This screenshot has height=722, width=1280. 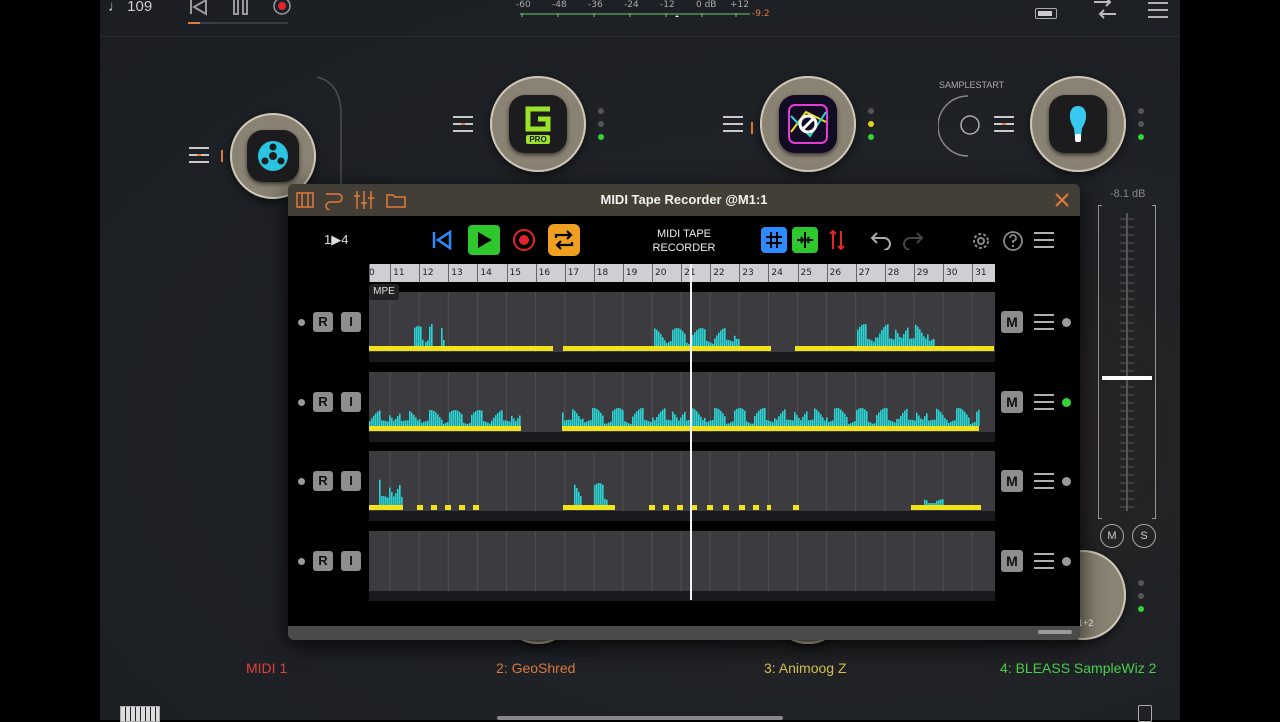 What do you see at coordinates (1044, 240) in the screenshot?
I see `window-menu-button` at bounding box center [1044, 240].